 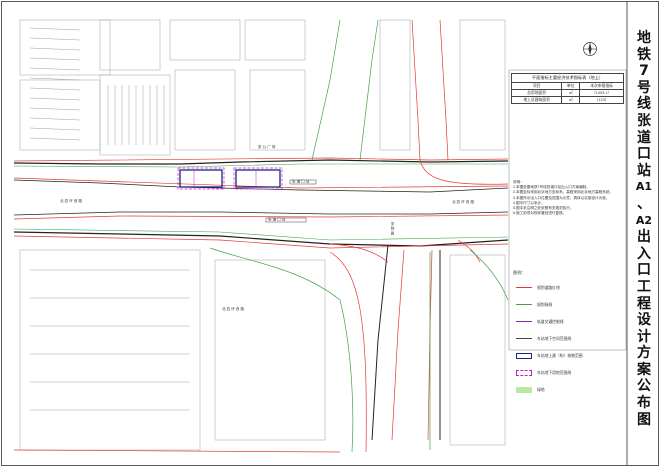 What do you see at coordinates (536, 93) in the screenshot?
I see `table-cell: 总用地面积` at bounding box center [536, 93].